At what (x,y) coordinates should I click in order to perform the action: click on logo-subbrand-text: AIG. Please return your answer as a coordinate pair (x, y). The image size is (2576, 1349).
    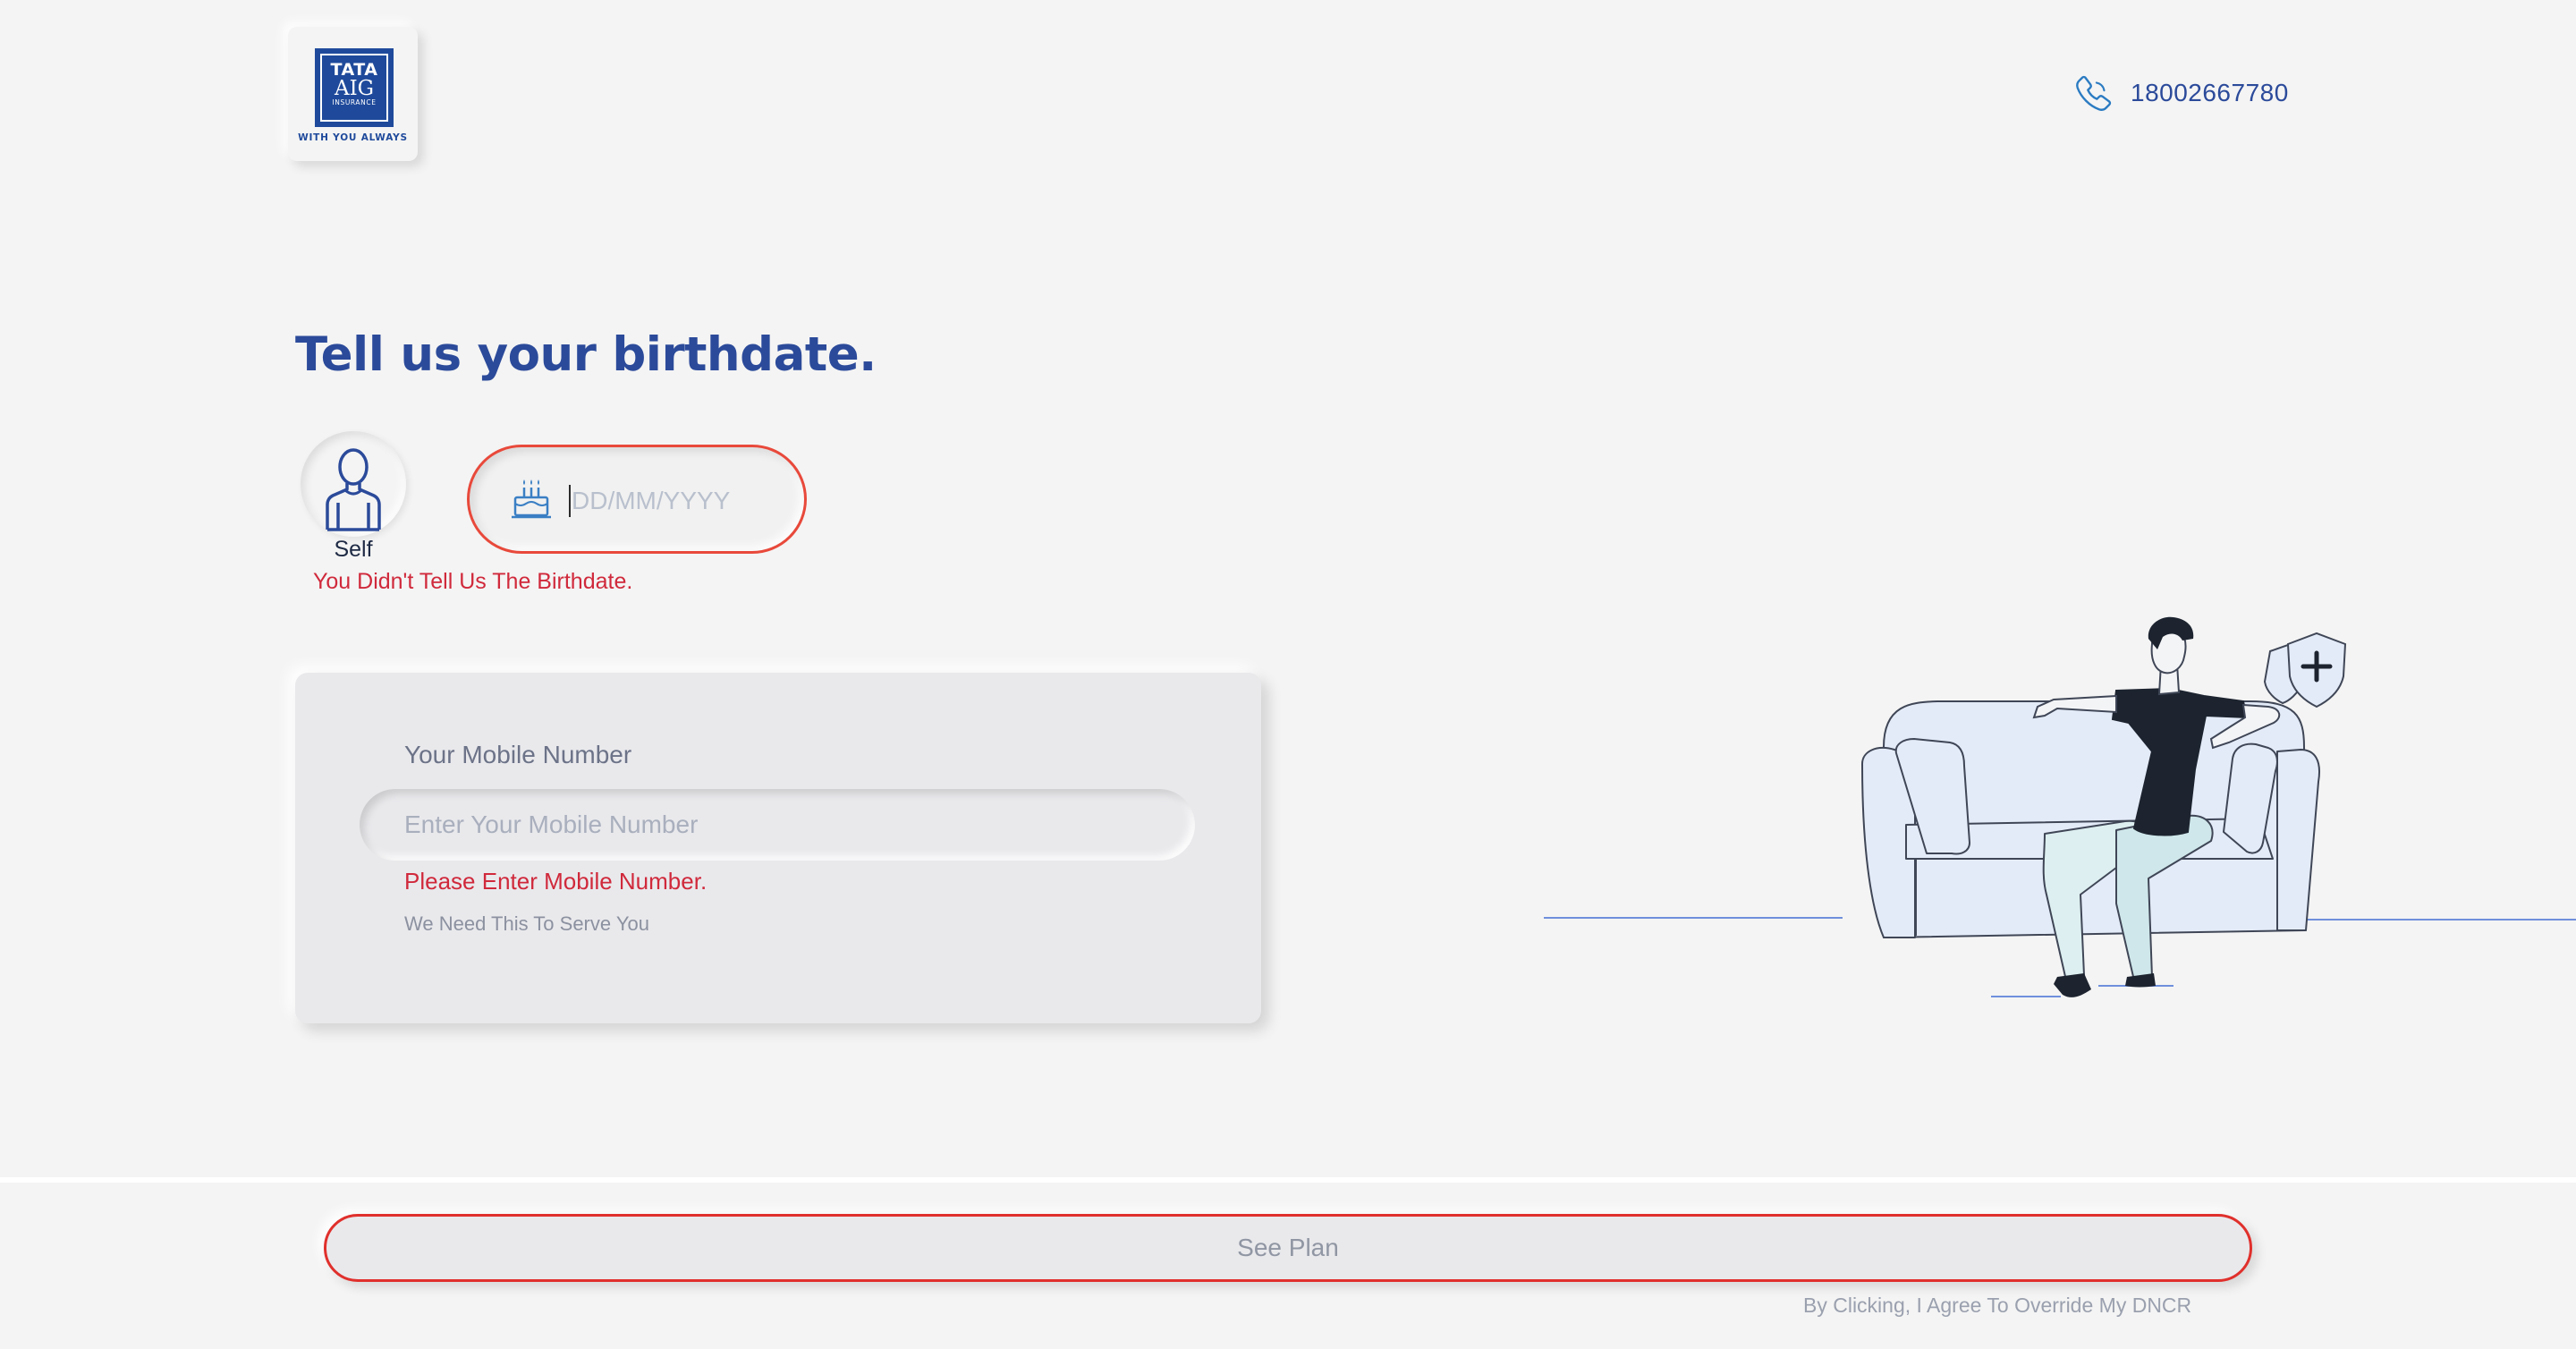
    Looking at the image, I should click on (354, 88).